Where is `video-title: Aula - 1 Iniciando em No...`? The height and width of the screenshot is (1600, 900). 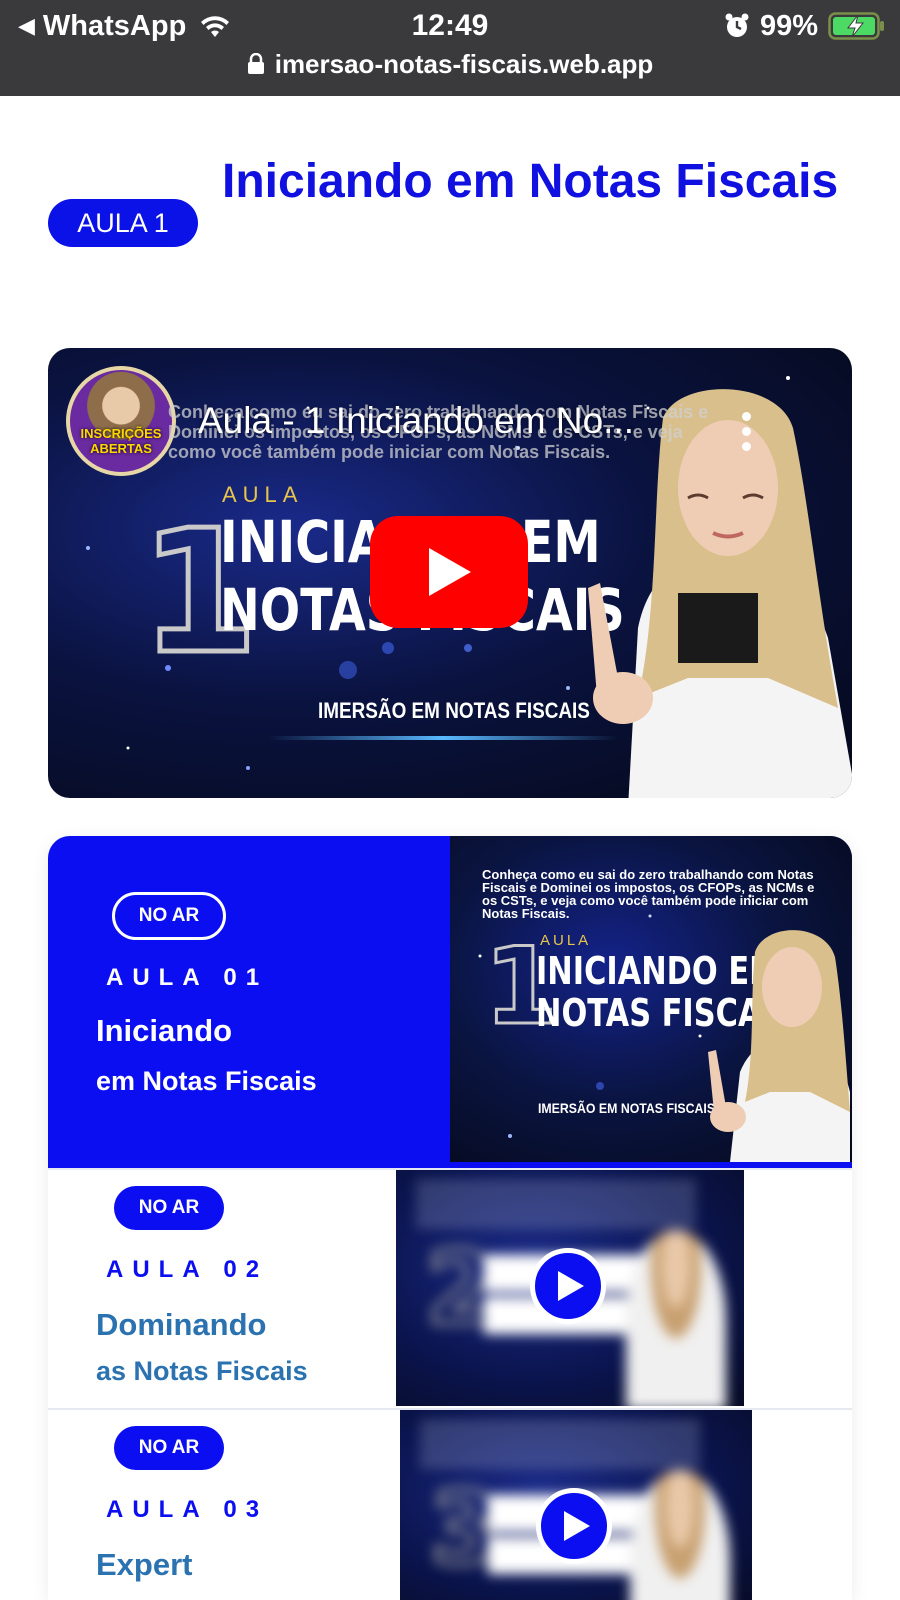
video-title: Aula - 1 Iniciando em No... is located at coordinates (478, 421).